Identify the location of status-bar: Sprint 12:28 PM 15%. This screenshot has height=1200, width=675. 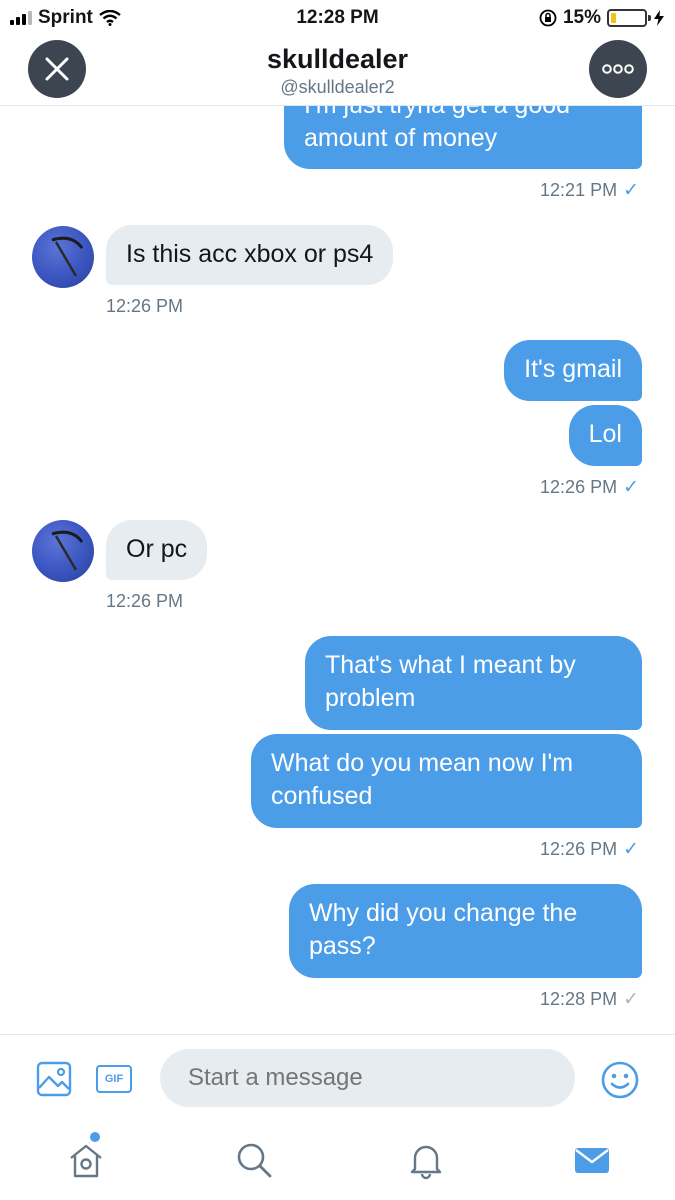
(337, 18).